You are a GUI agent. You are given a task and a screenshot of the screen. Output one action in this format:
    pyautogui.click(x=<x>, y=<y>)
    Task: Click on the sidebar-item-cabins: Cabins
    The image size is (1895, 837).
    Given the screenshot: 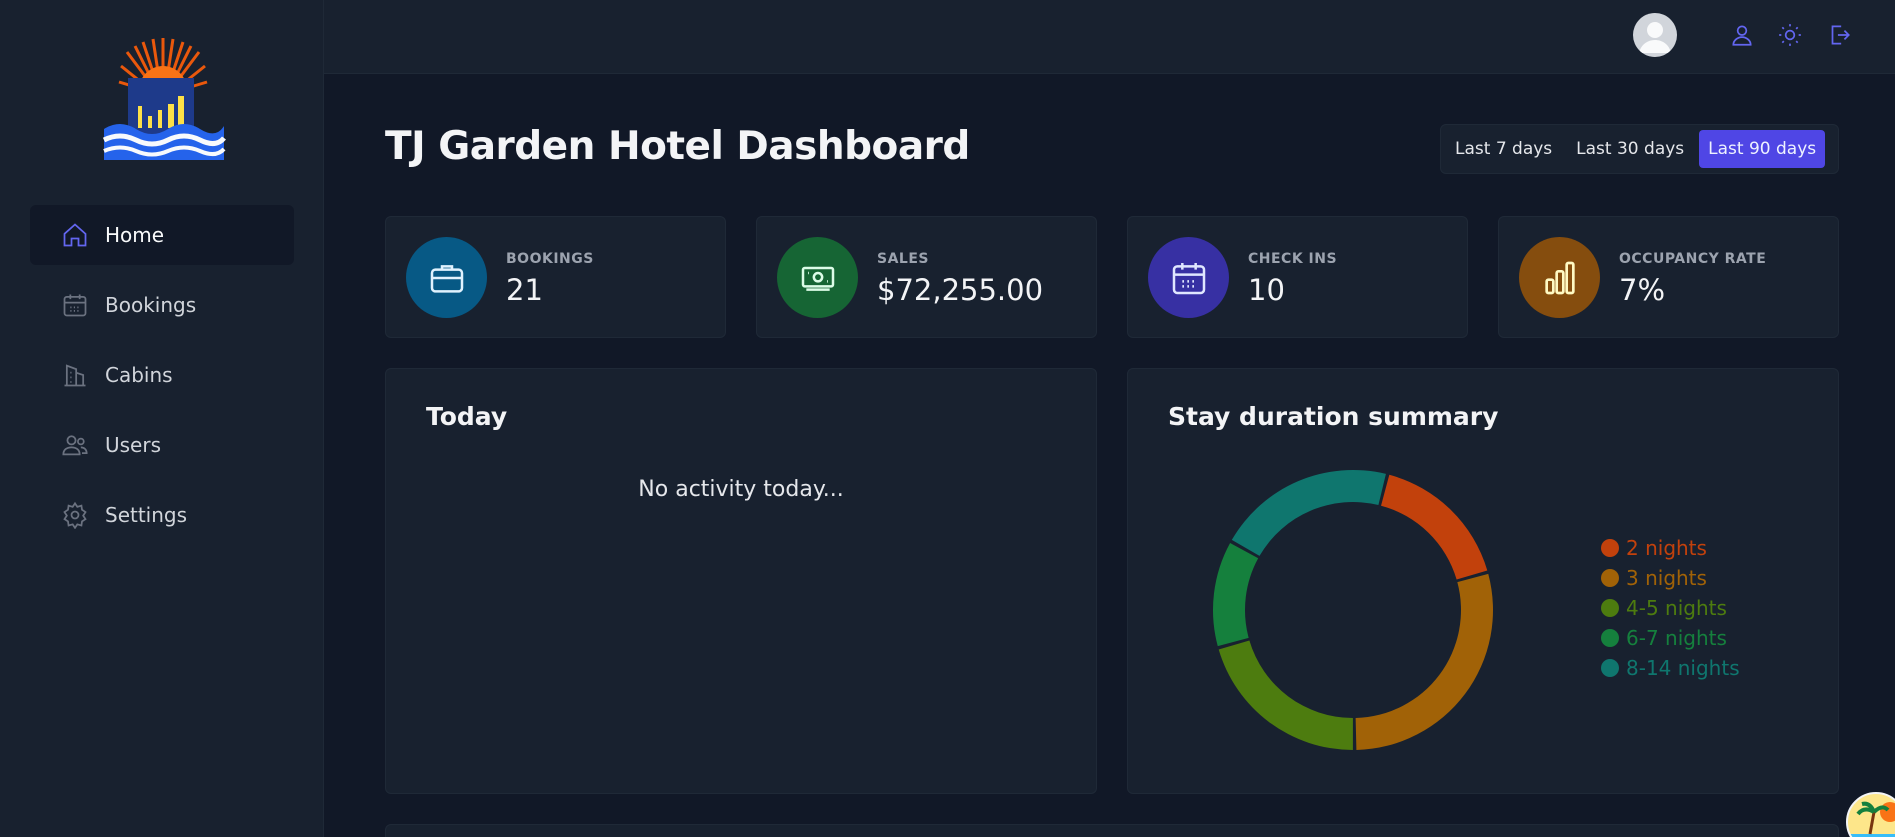 What is the action you would take?
    pyautogui.click(x=162, y=375)
    